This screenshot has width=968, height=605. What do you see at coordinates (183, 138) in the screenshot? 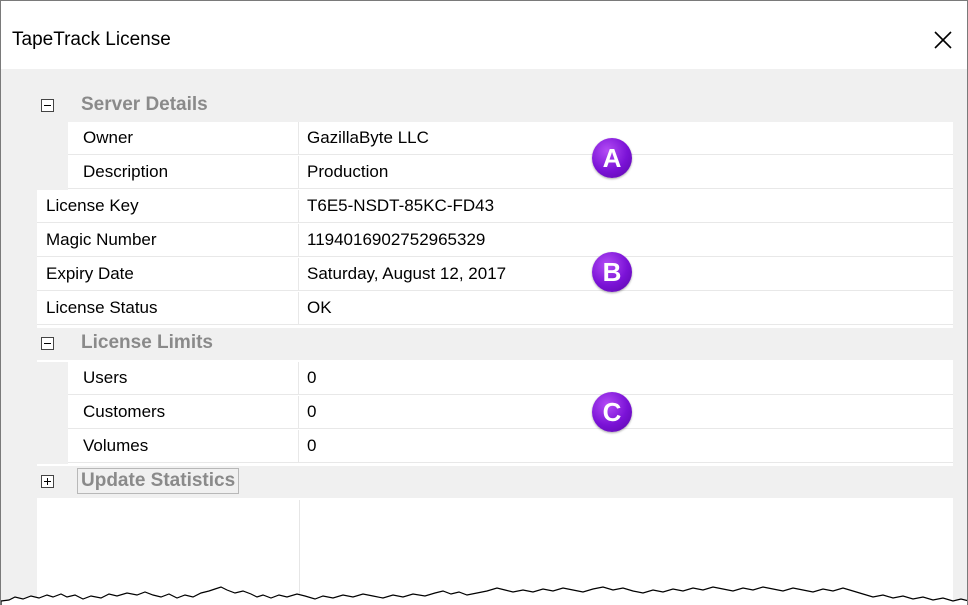
I see `property-name-cell: Owner` at bounding box center [183, 138].